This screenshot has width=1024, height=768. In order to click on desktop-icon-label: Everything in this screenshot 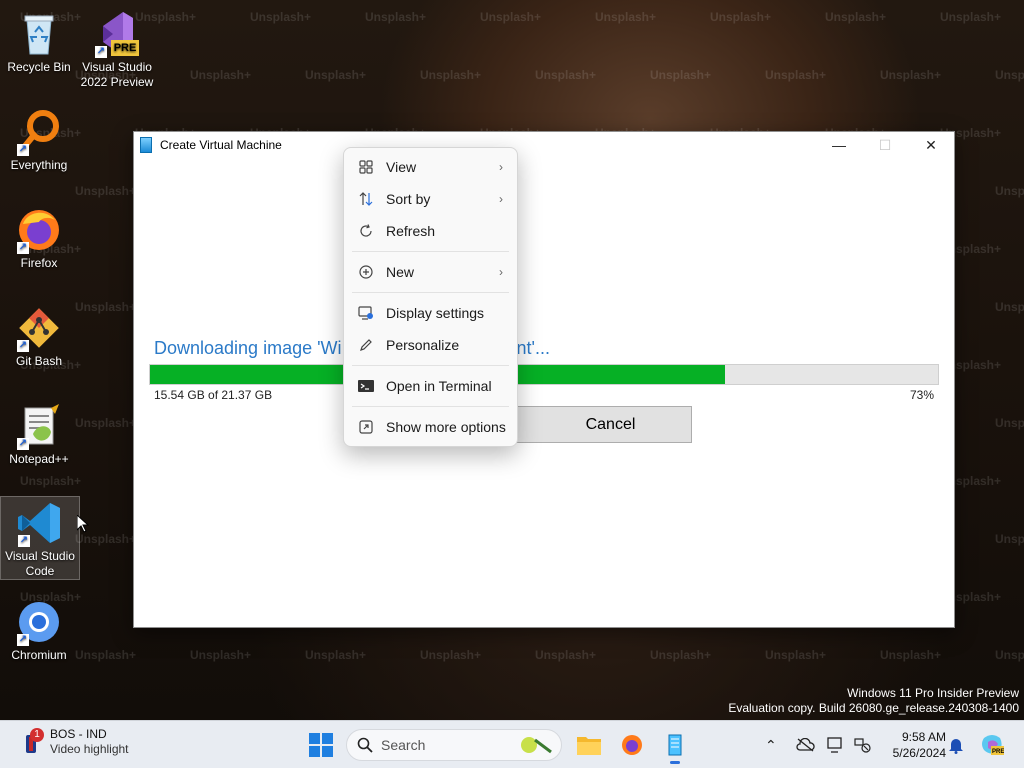, I will do `click(39, 165)`.